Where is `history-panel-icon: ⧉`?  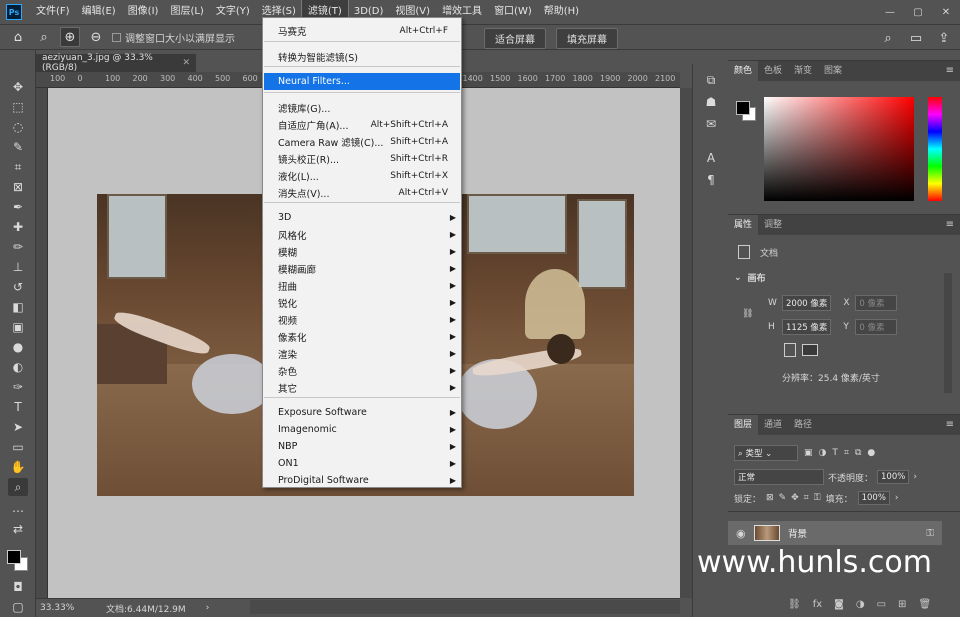 history-panel-icon: ⧉ is located at coordinates (711, 80).